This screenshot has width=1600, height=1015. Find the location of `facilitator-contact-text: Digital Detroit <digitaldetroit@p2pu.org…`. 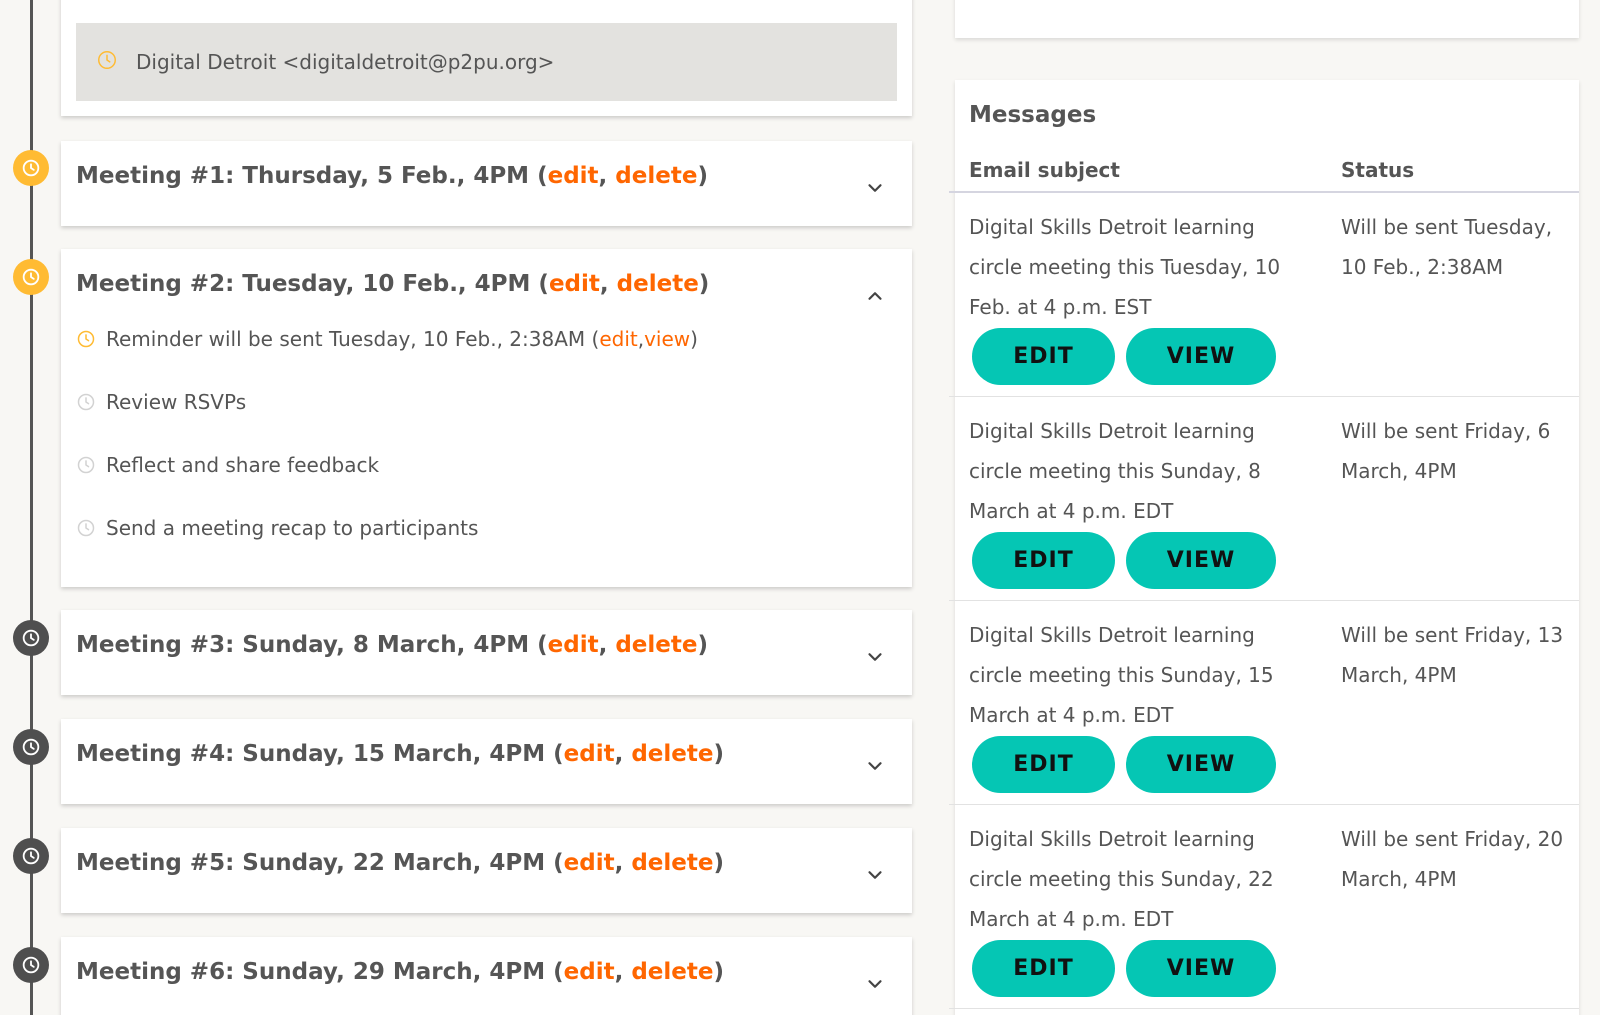

facilitator-contact-text: Digital Detroit <digitaldetroit@p2pu.org… is located at coordinates (345, 62).